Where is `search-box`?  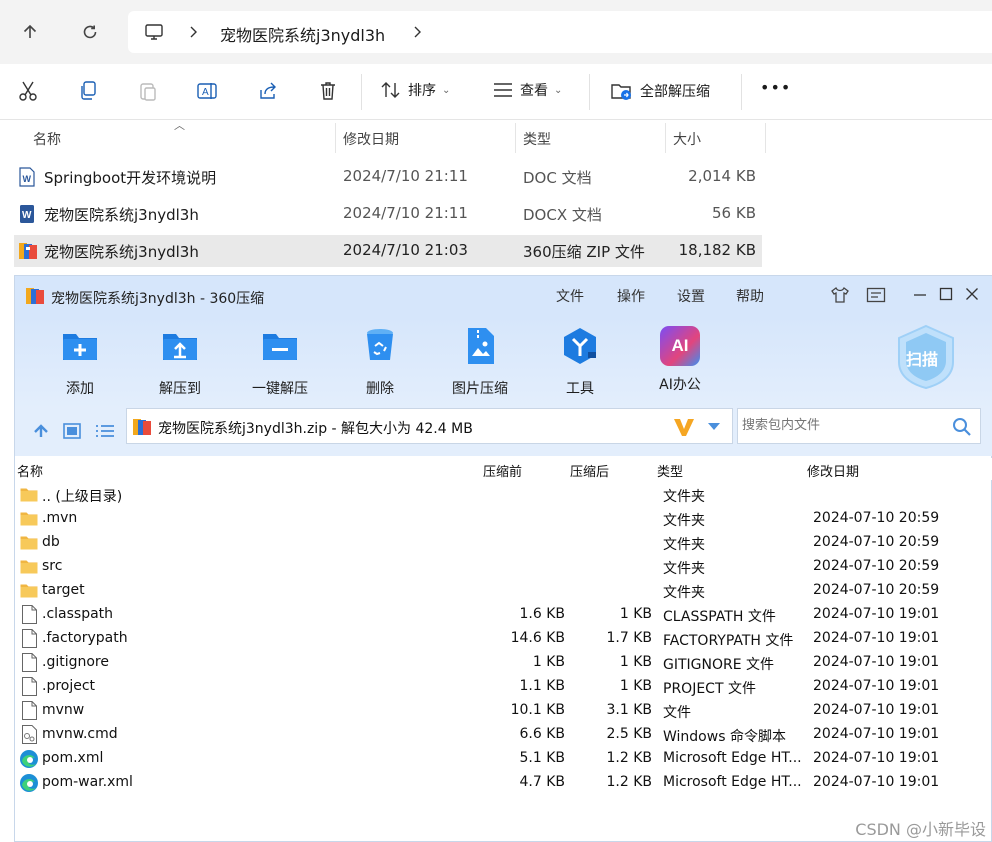 search-box is located at coordinates (859, 426).